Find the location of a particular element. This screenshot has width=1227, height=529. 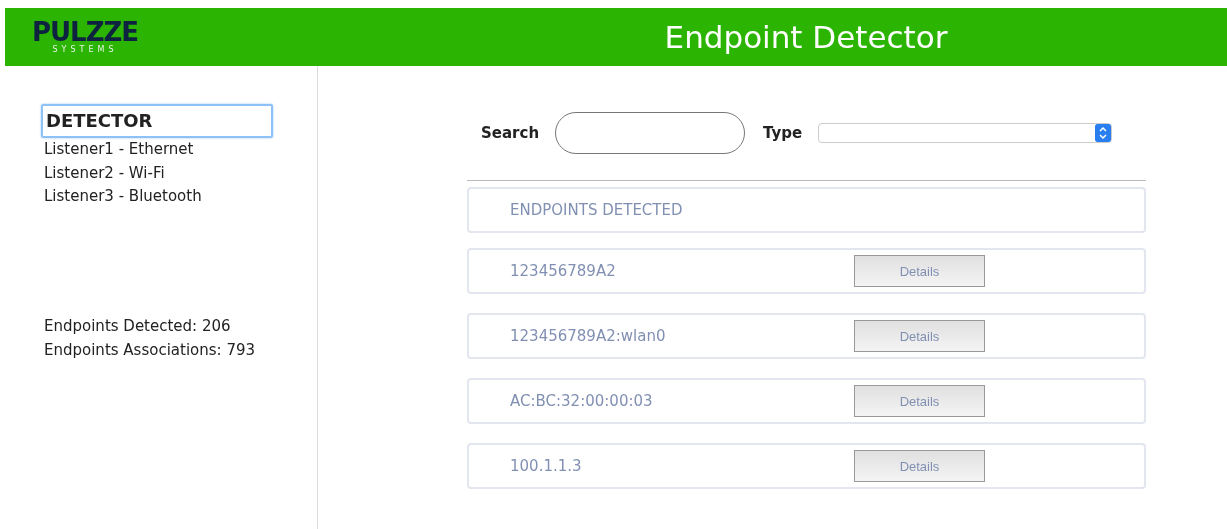

search-label: Search is located at coordinates (510, 133).